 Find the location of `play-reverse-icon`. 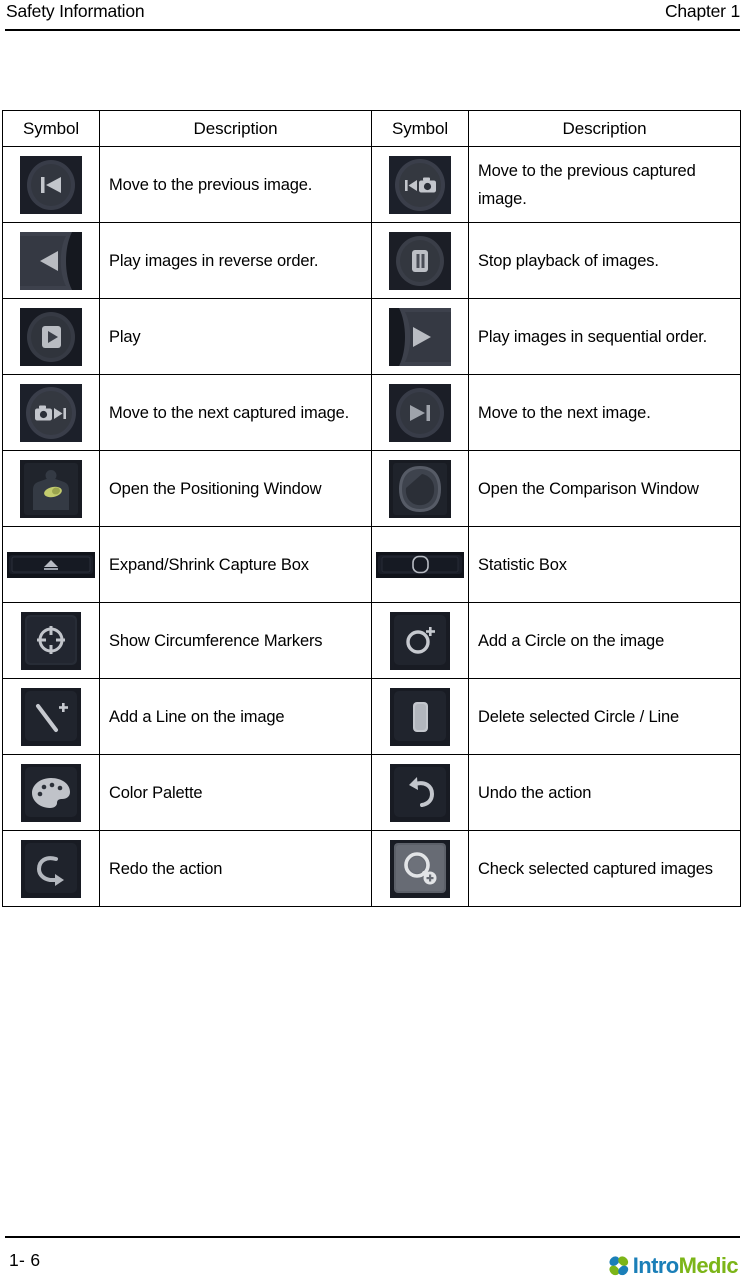

play-reverse-icon is located at coordinates (51, 260).